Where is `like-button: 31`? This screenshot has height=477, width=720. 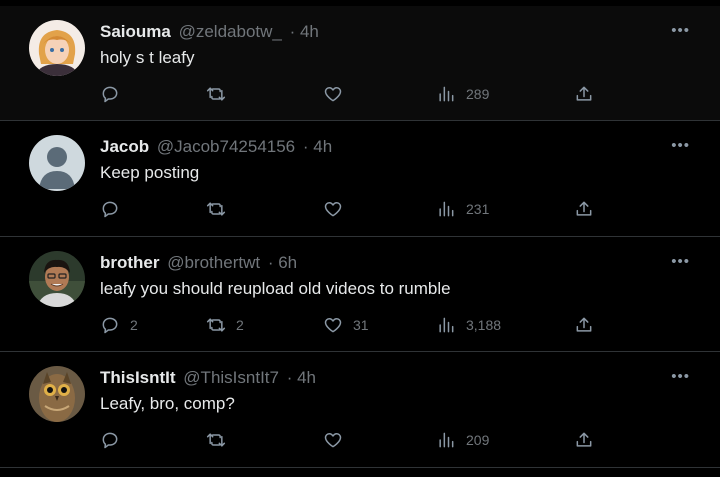 like-button: 31 is located at coordinates (346, 325).